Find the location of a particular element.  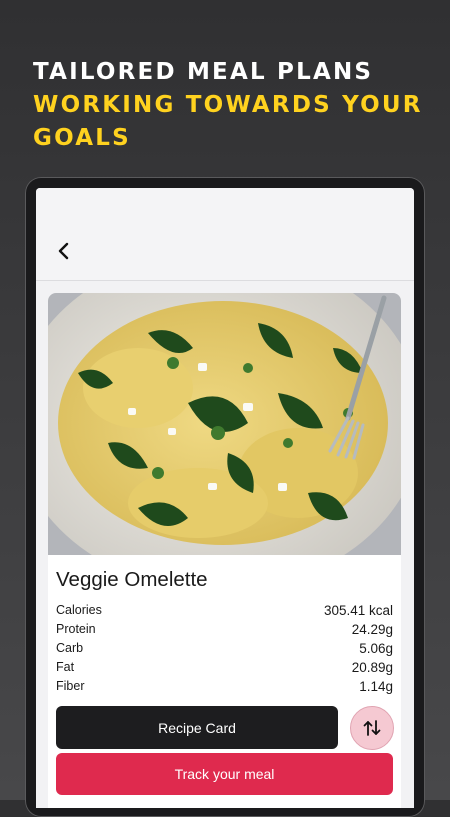

nutrition-value: 1.14g is located at coordinates (376, 686).